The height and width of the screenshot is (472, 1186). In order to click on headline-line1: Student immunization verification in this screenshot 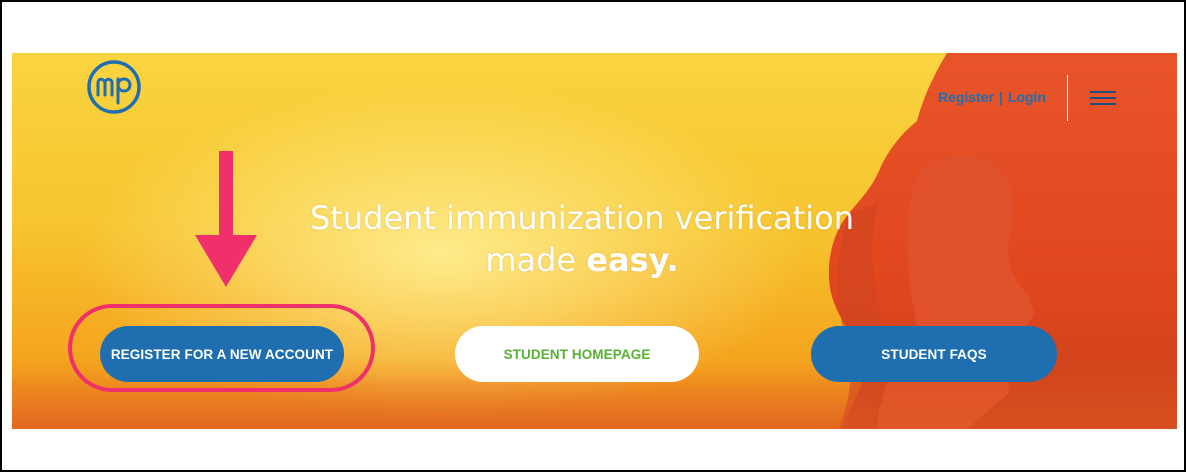, I will do `click(582, 218)`.